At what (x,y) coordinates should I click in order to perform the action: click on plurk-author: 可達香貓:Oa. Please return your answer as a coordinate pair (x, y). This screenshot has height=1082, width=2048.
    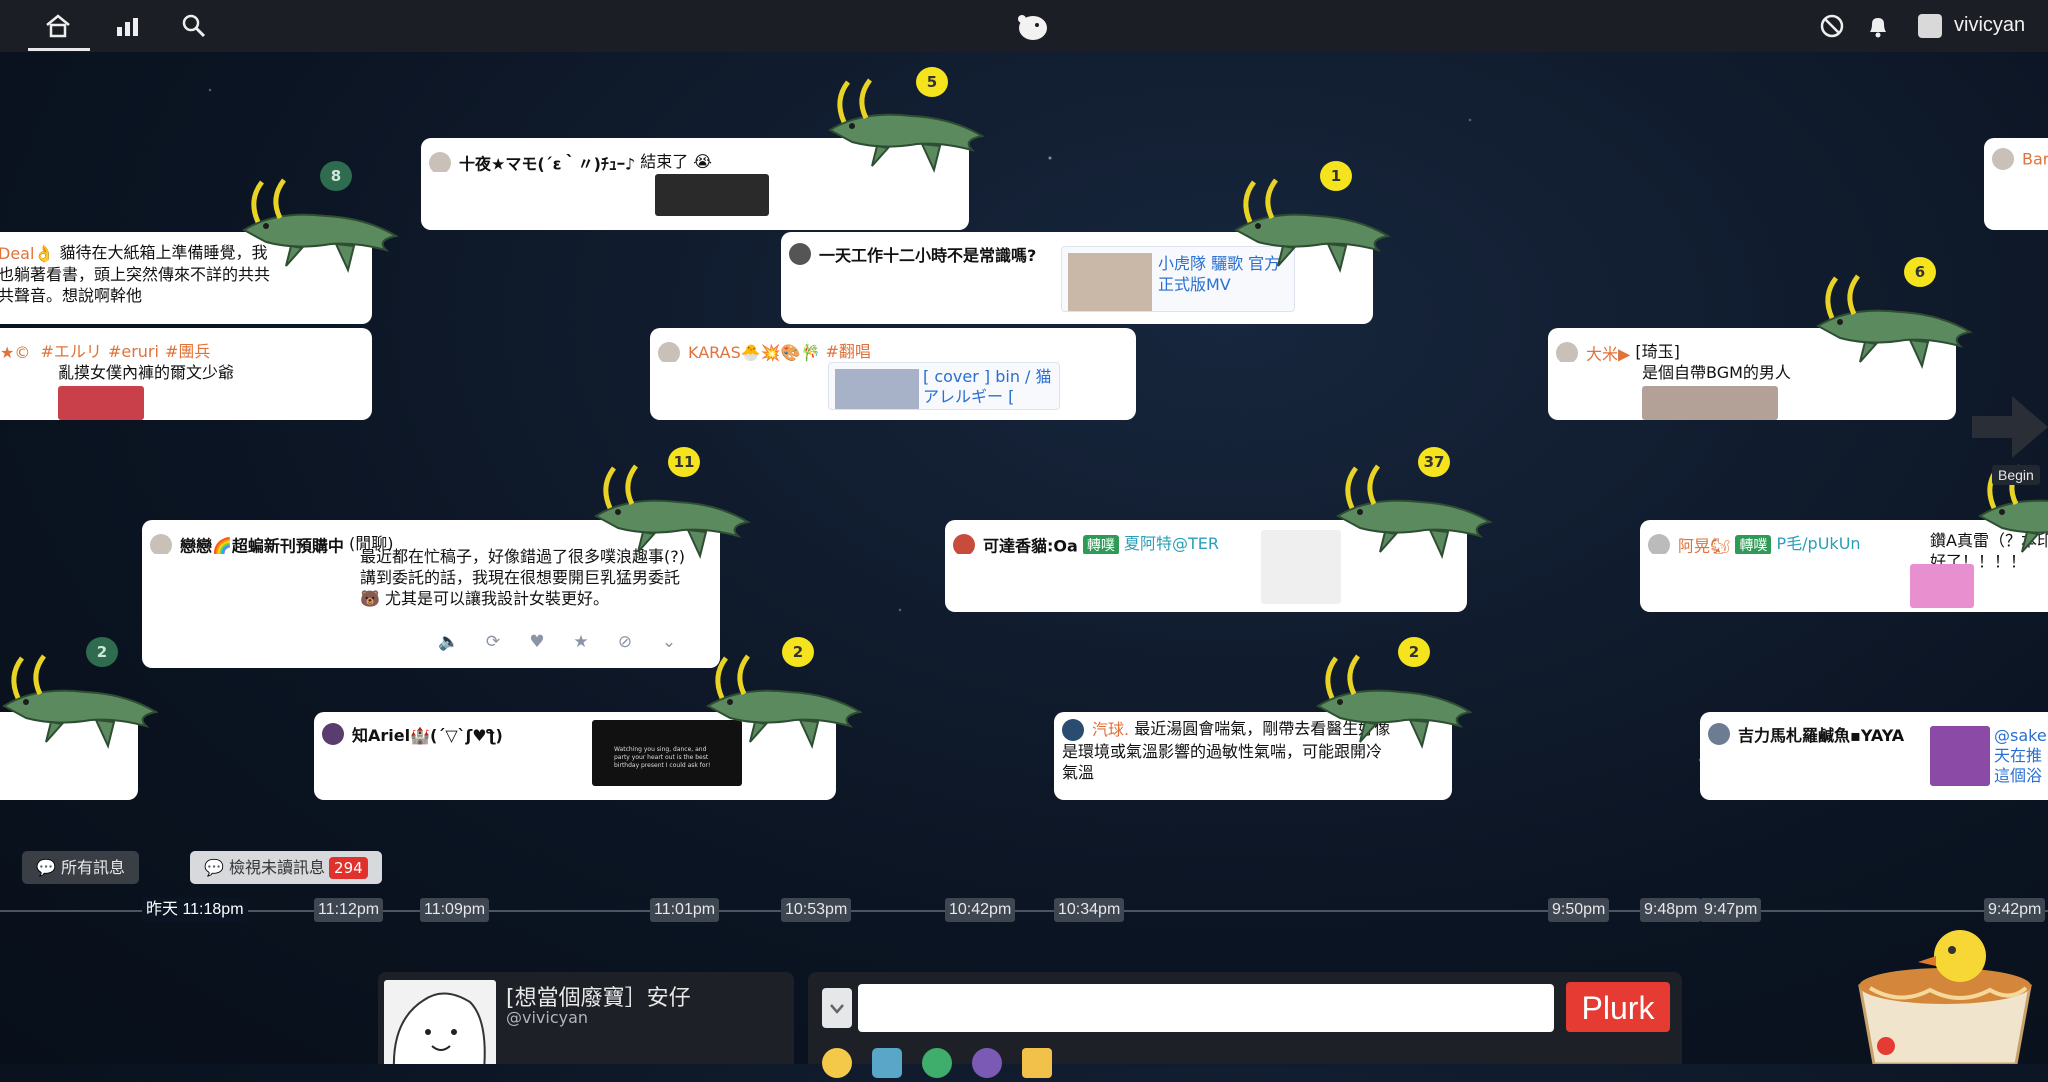
    Looking at the image, I should click on (1030, 546).